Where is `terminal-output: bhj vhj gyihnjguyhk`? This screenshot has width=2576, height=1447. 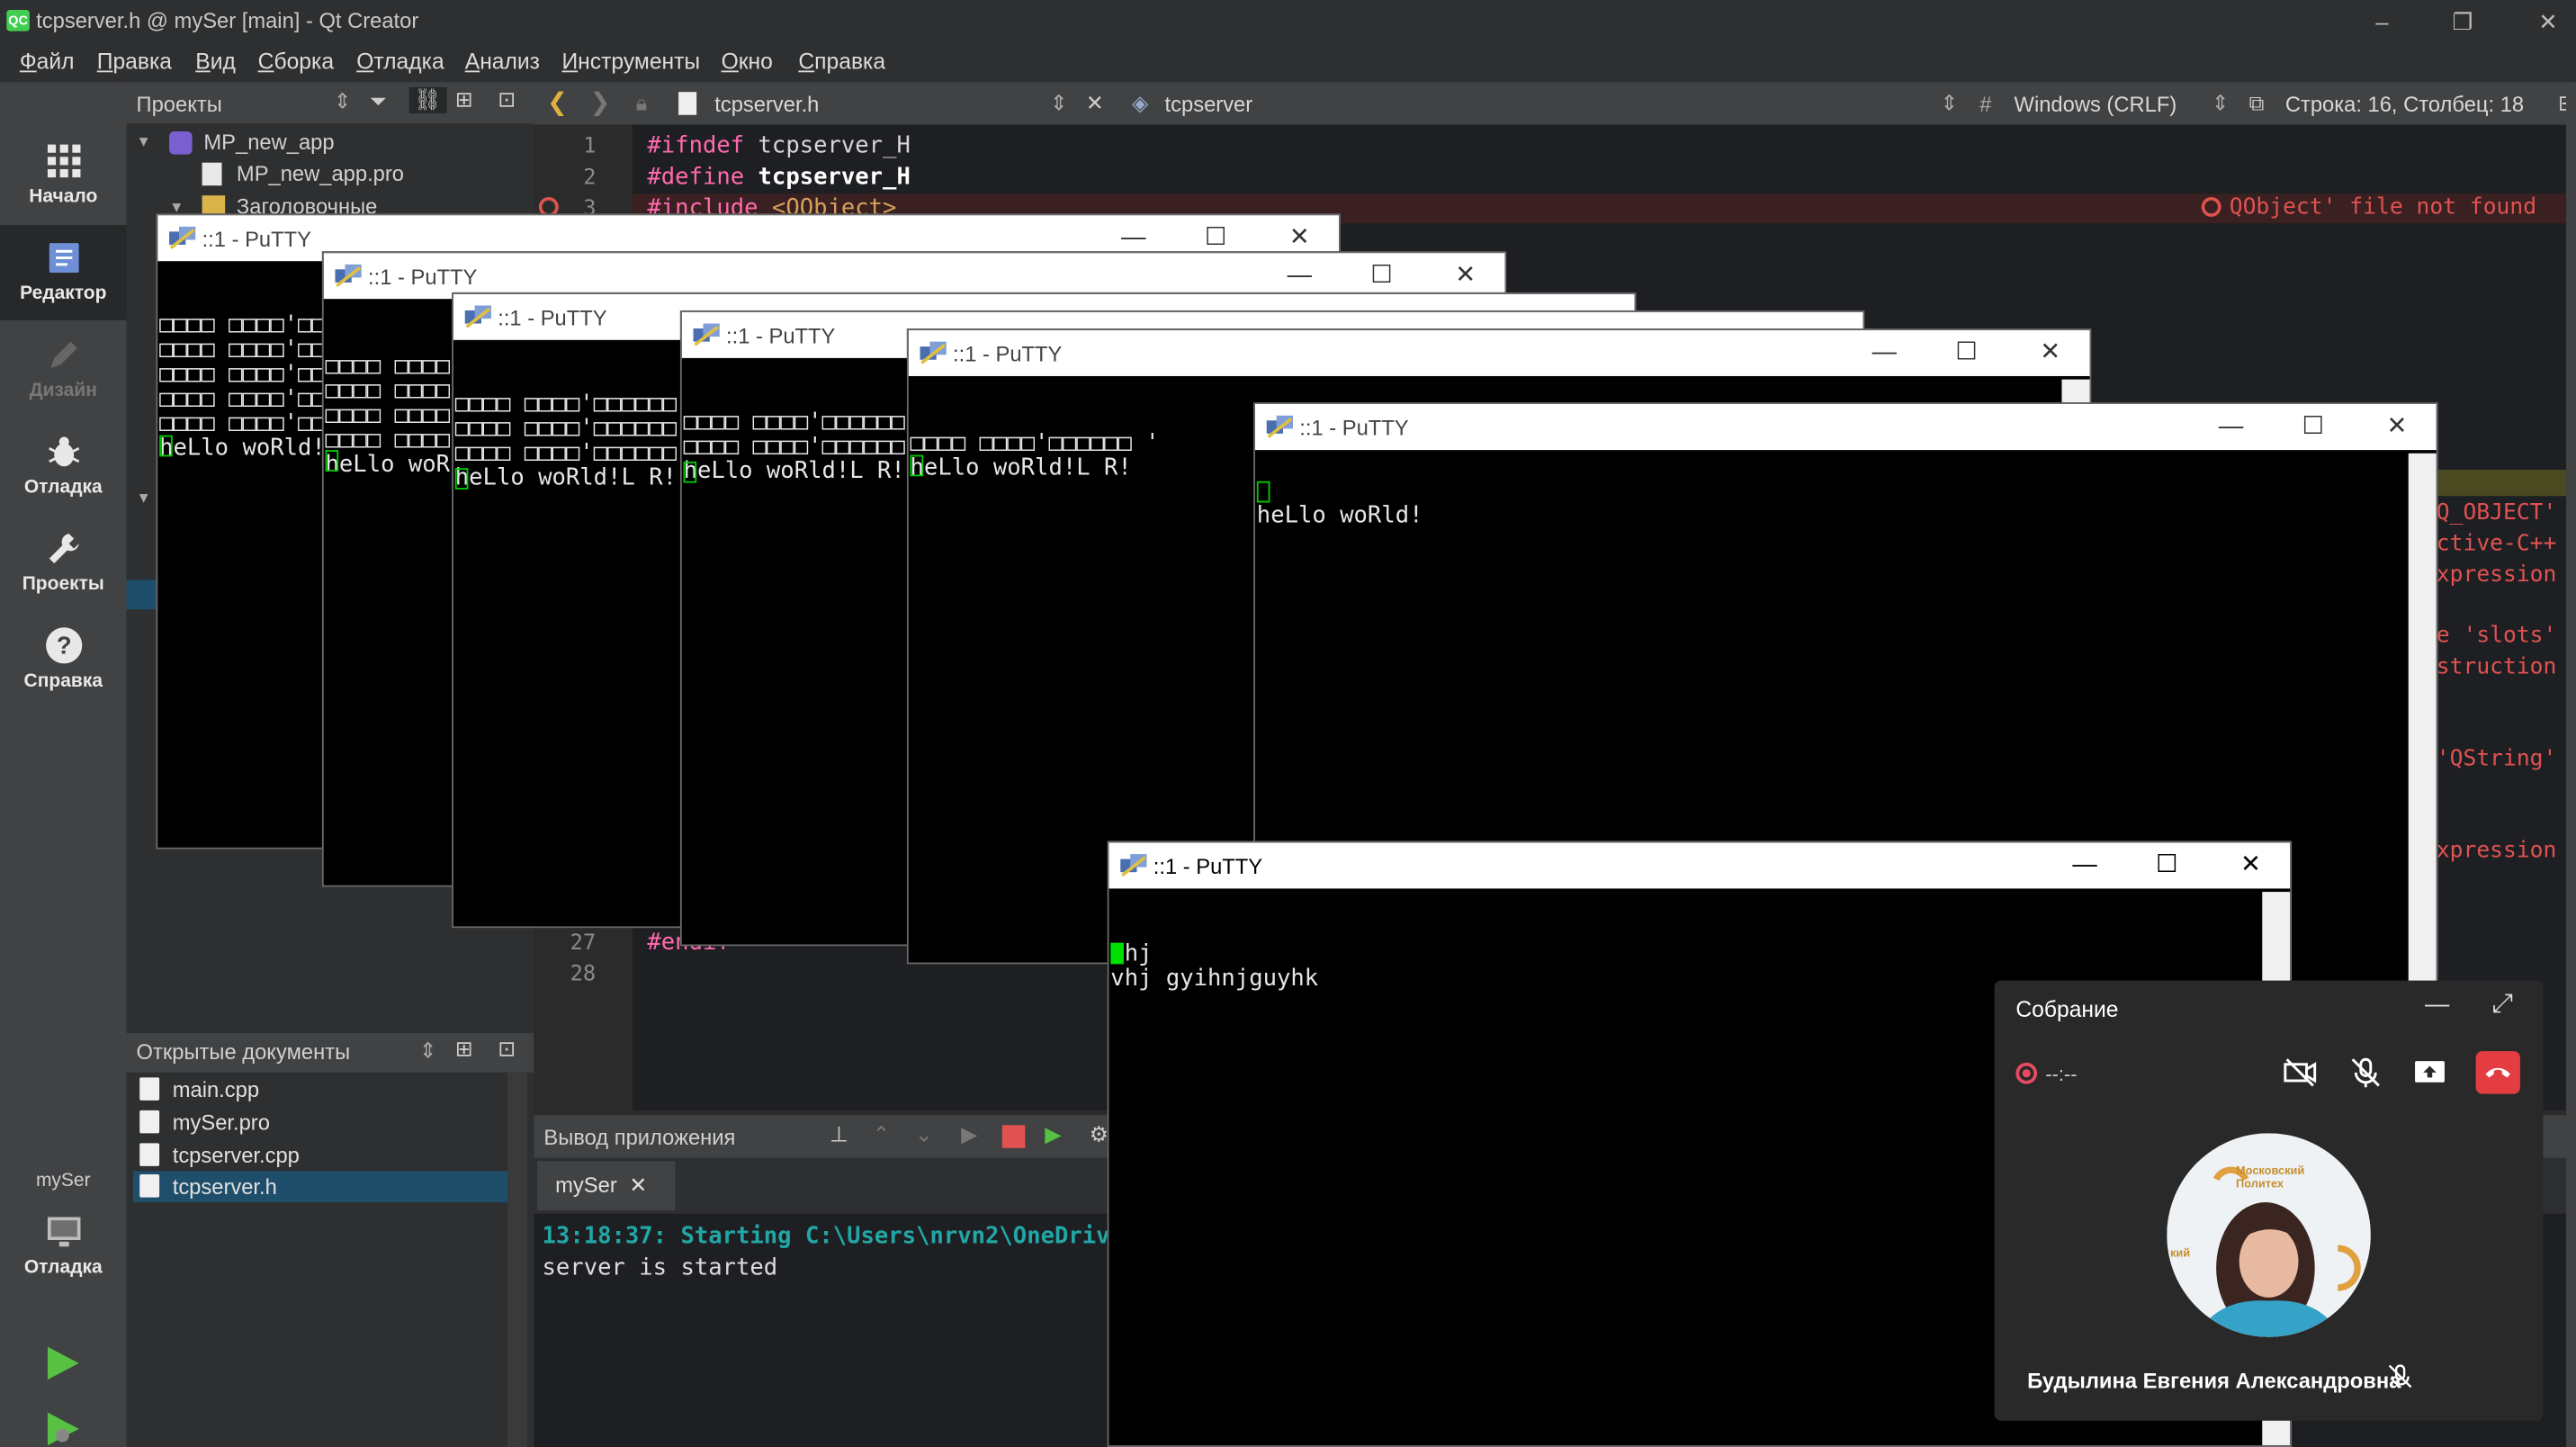 terminal-output: bhj vhj gyihnjguyhk is located at coordinates (1215, 967).